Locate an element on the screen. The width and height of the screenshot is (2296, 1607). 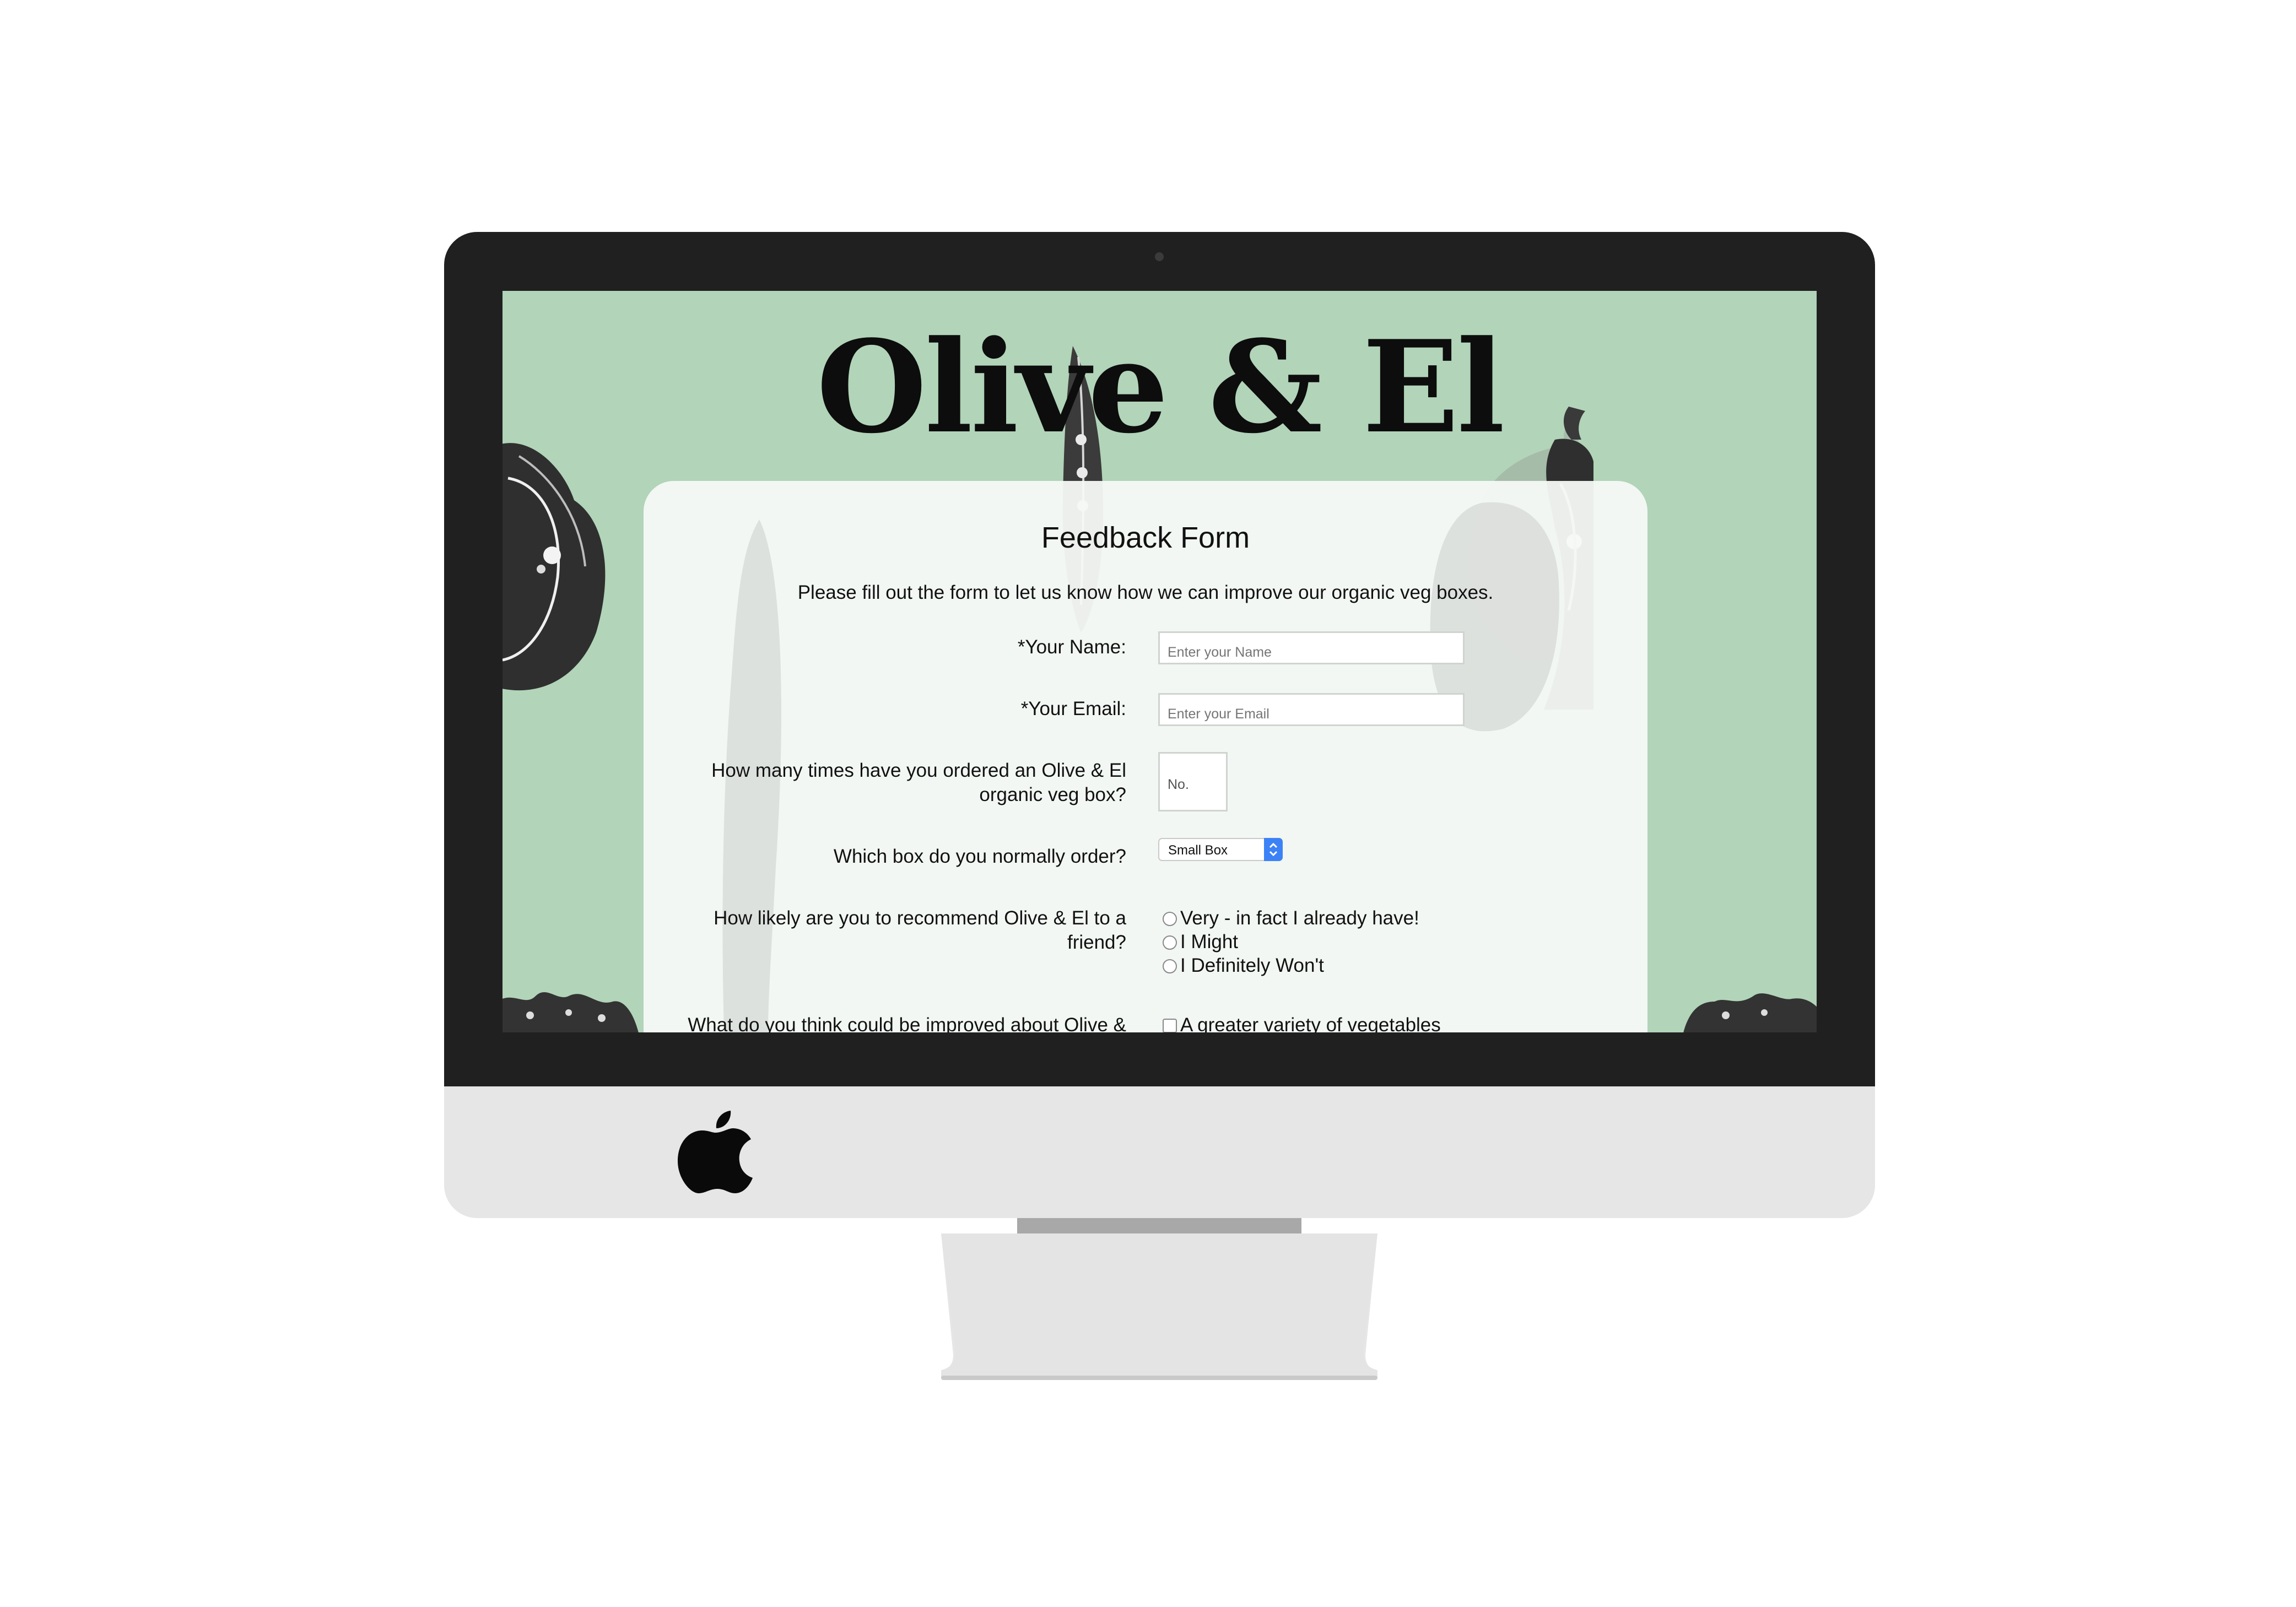
recommend-label-line2: friend? is located at coordinates (1096, 942).